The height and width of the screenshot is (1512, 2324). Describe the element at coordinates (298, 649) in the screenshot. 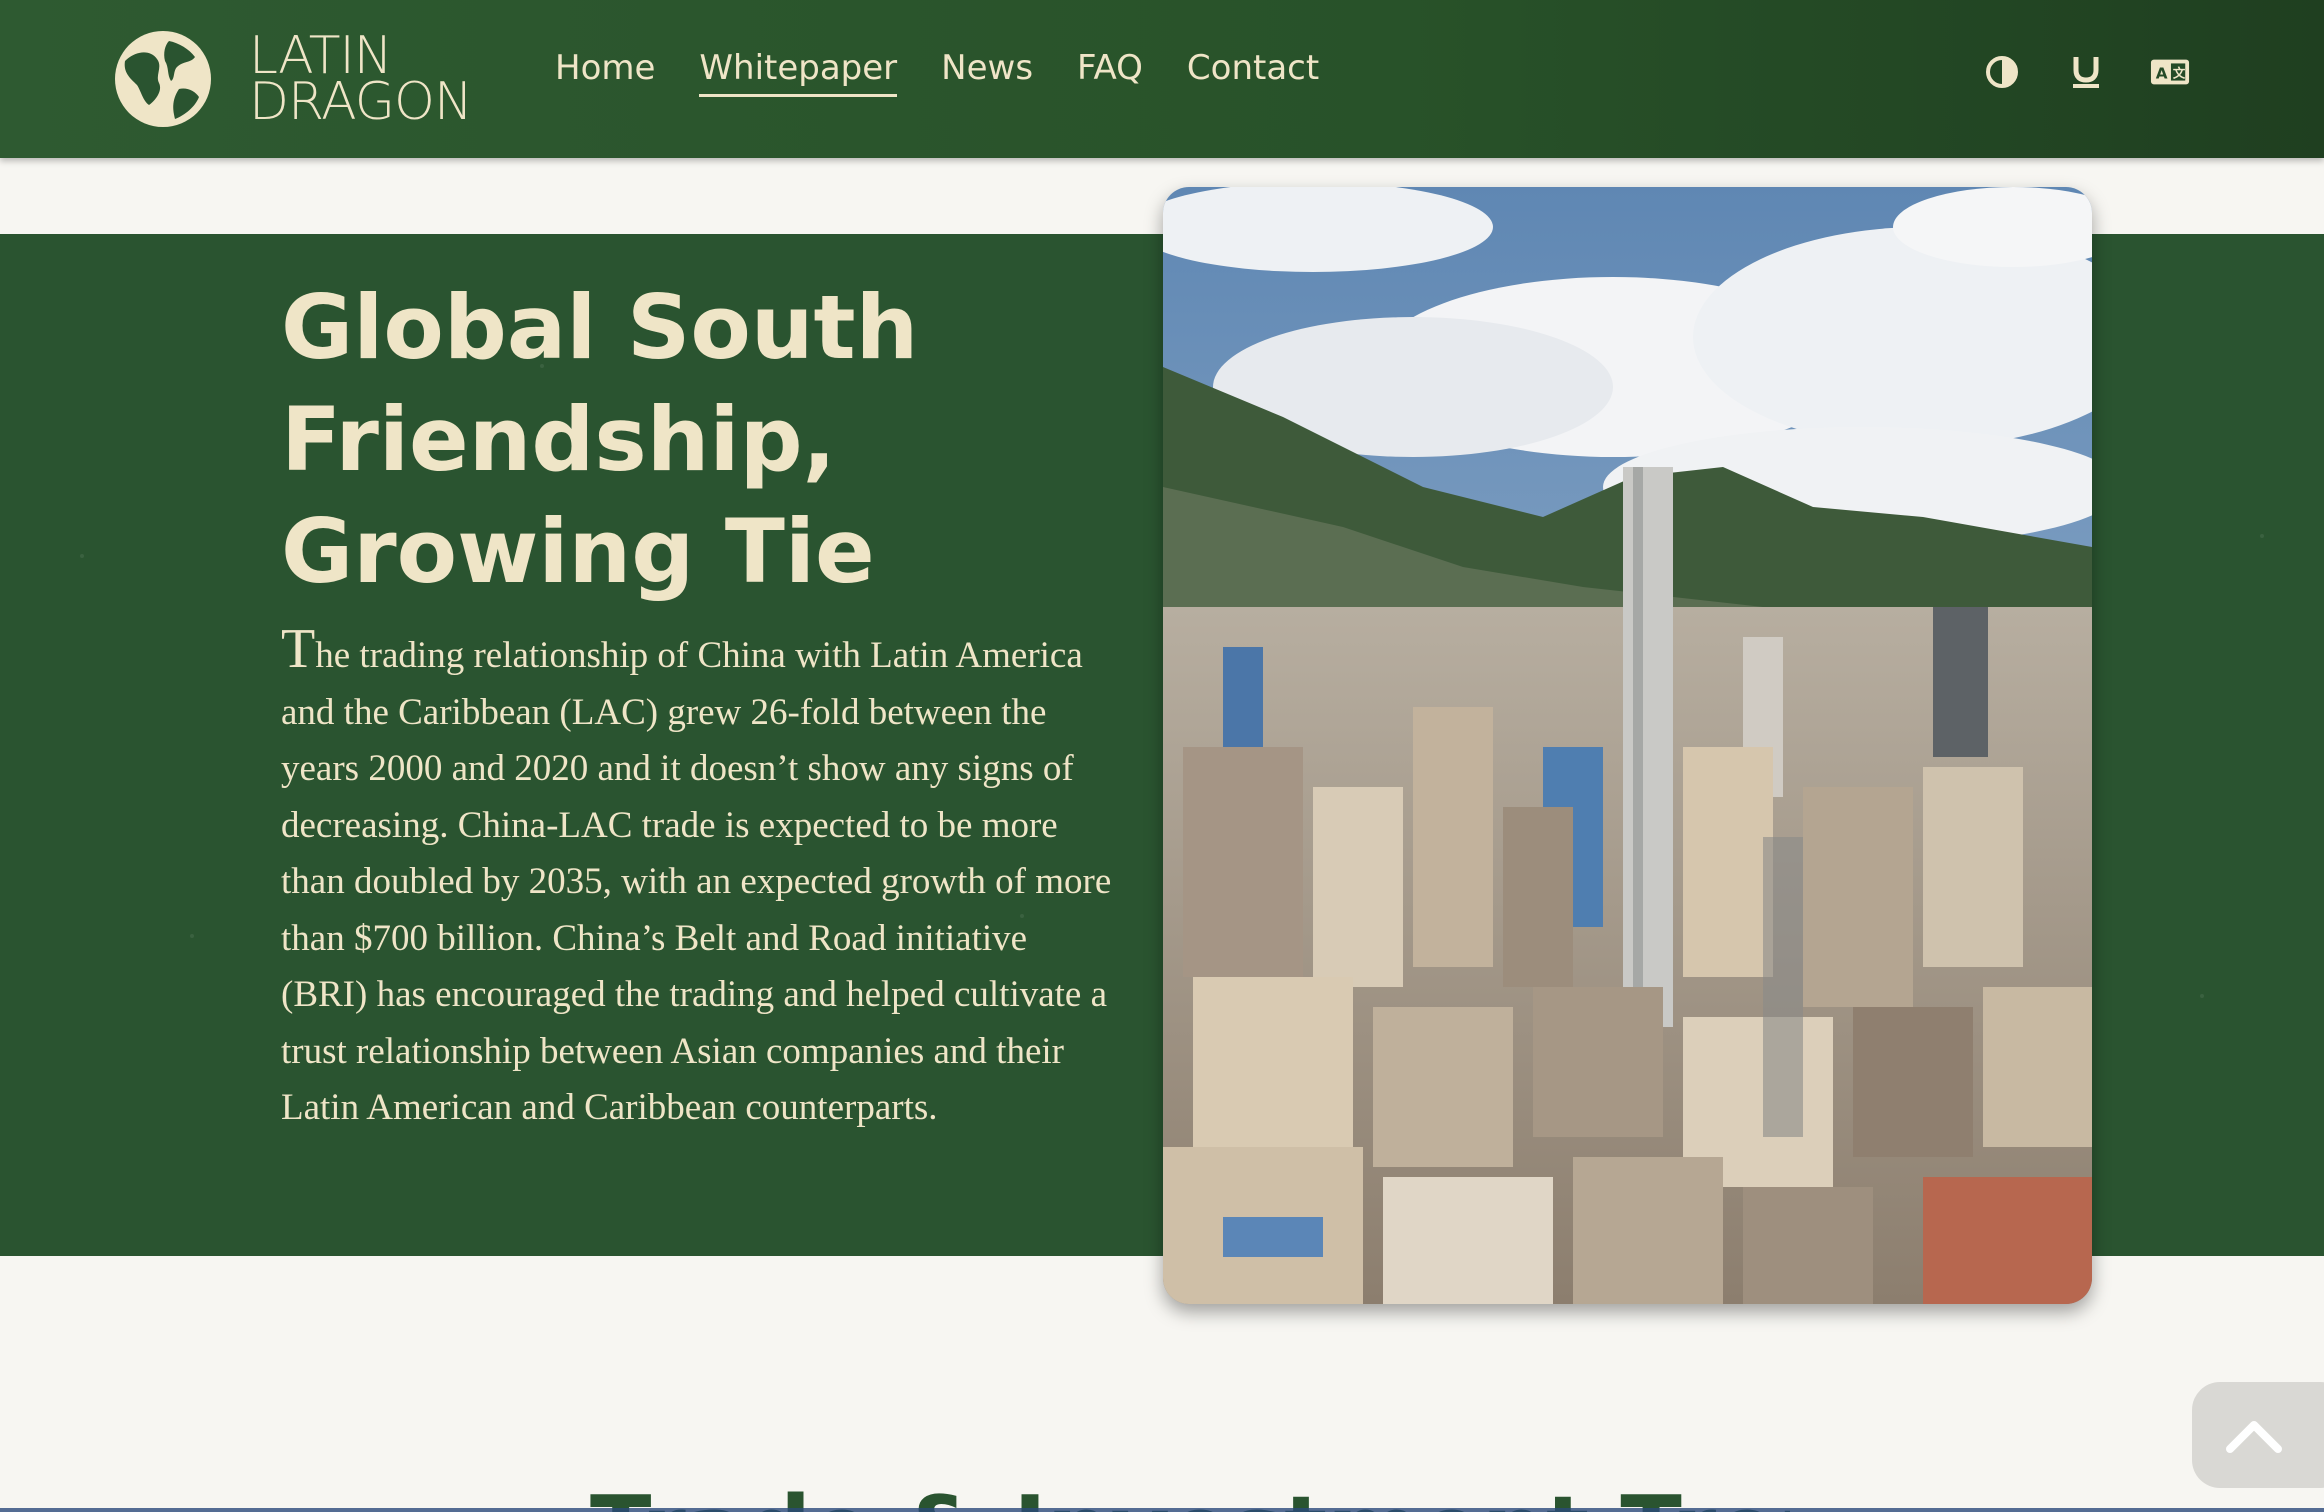

I see `dropcap: T` at that location.